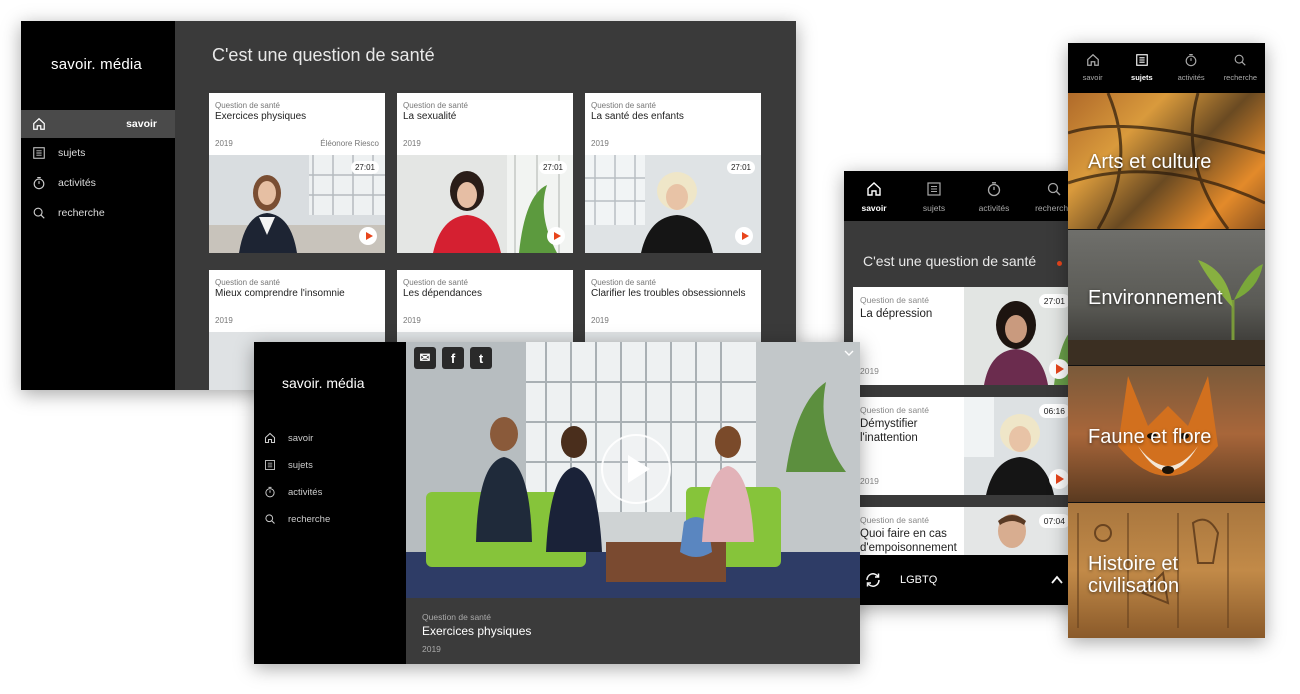  Describe the element at coordinates (431, 649) in the screenshot. I see `caption-year: 2019` at that location.